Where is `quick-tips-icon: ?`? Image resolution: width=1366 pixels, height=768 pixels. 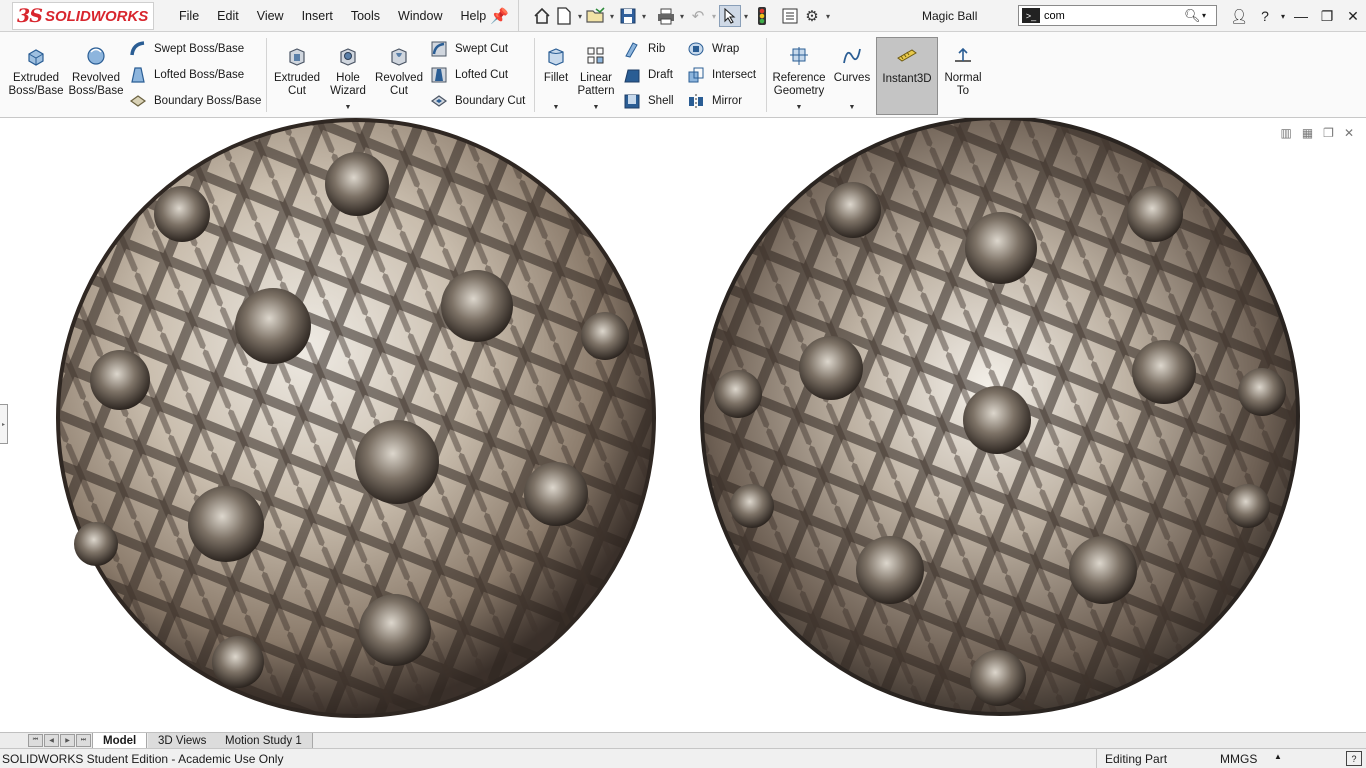 quick-tips-icon: ? is located at coordinates (1354, 758).